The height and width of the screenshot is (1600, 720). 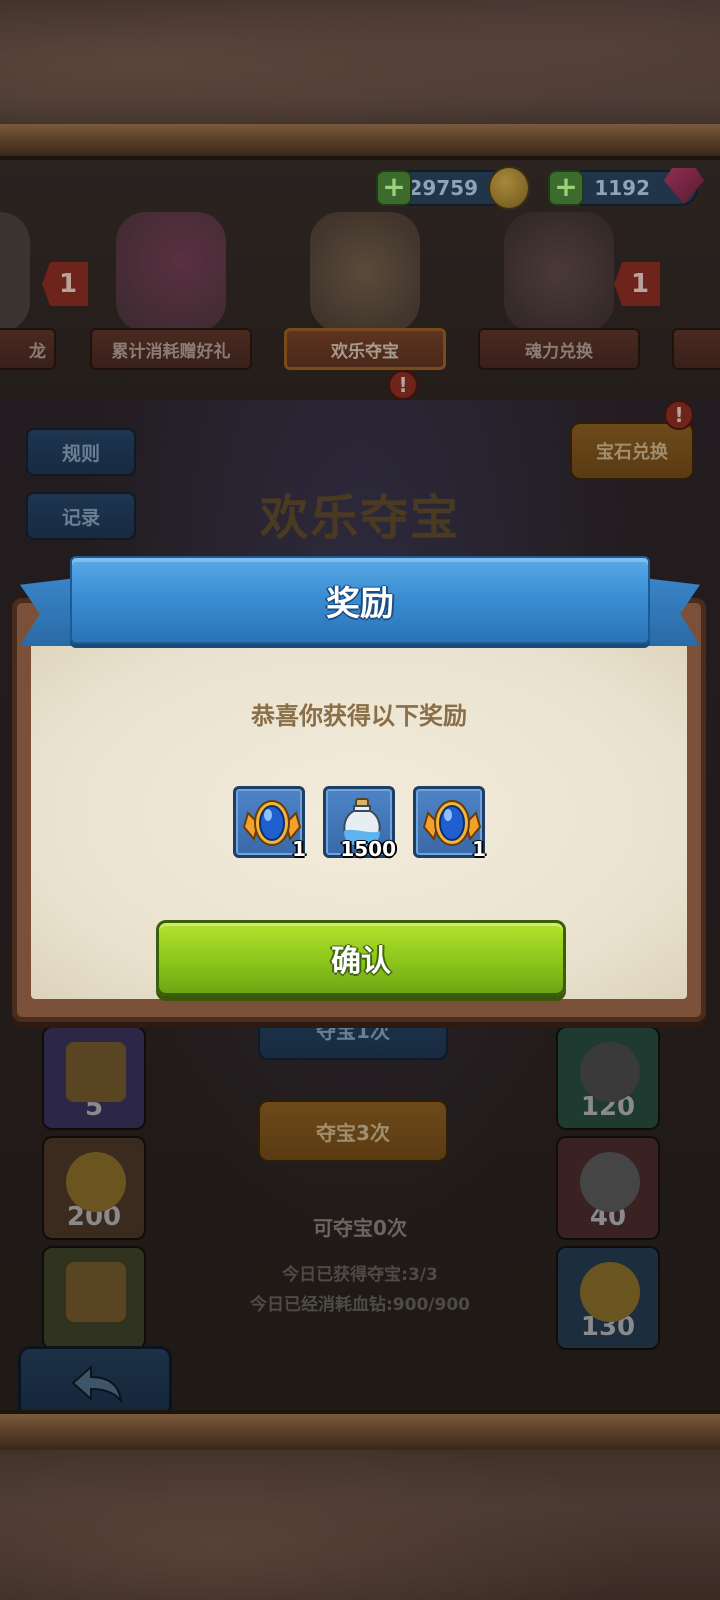 I want to click on prize-cell: 120, so click(x=608, y=1078).